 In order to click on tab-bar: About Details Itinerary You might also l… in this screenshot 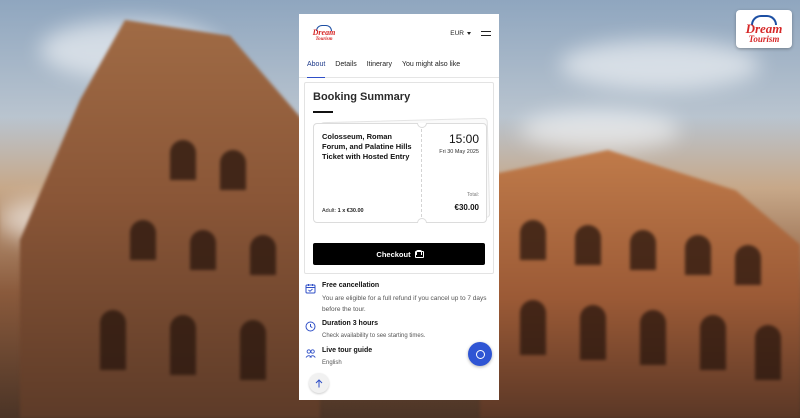, I will do `click(399, 65)`.